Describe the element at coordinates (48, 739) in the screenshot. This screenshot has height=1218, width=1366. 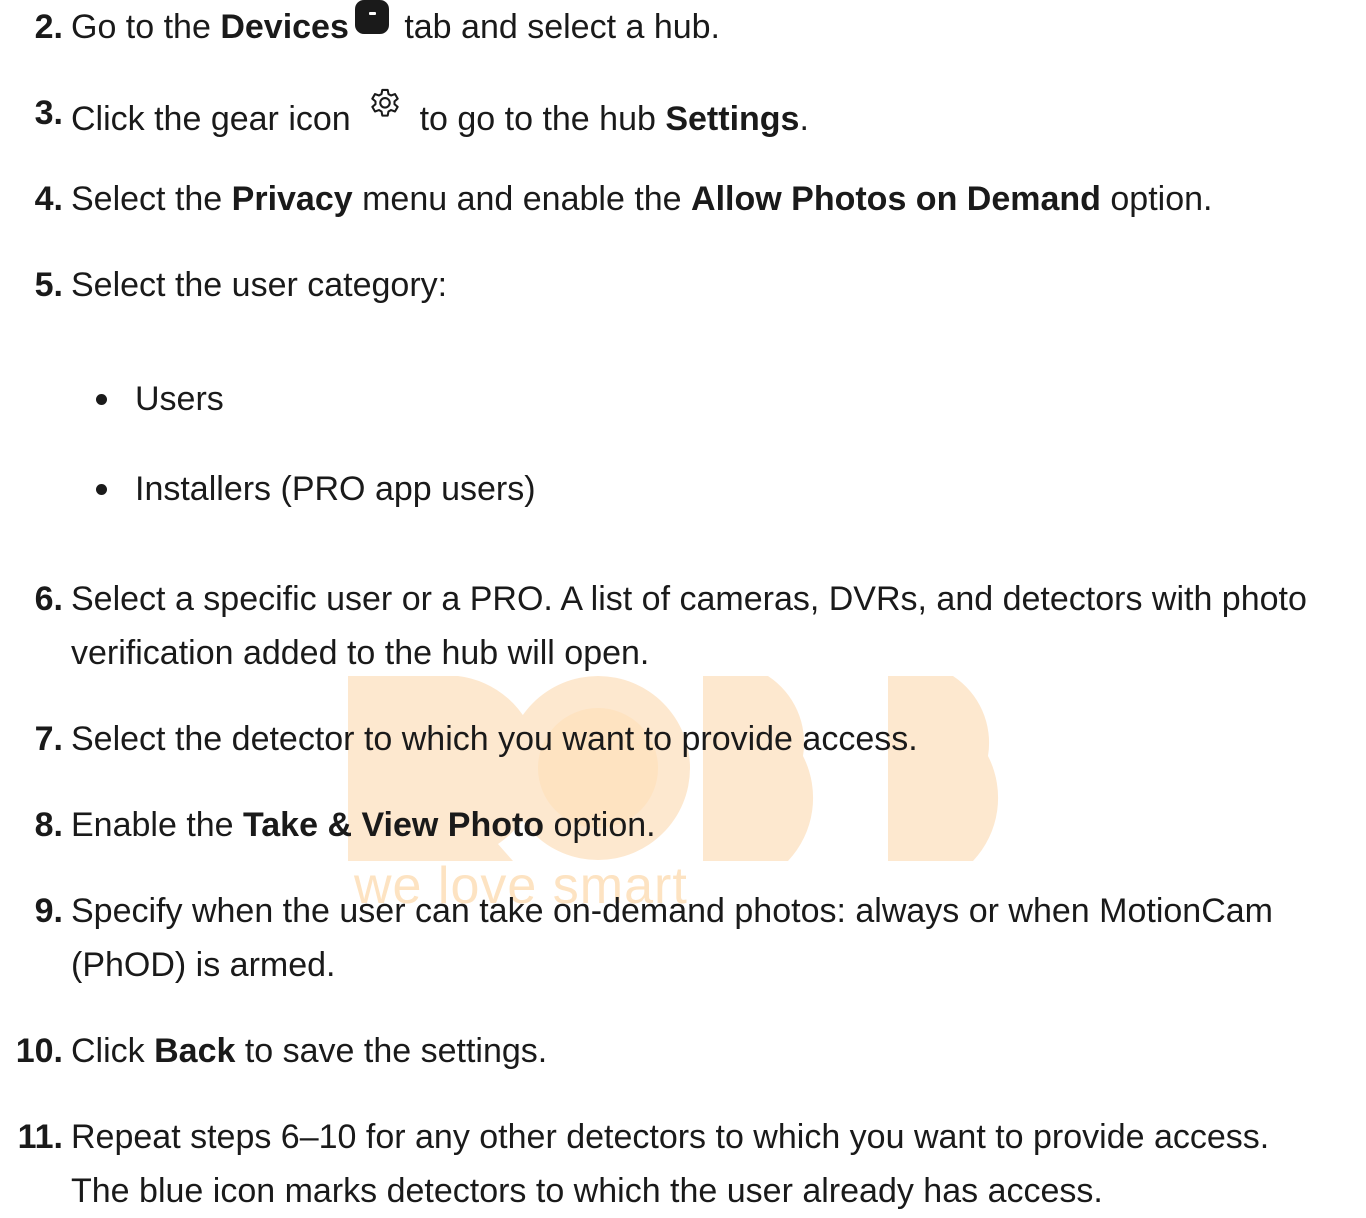
I see `step-number: 7.` at that location.